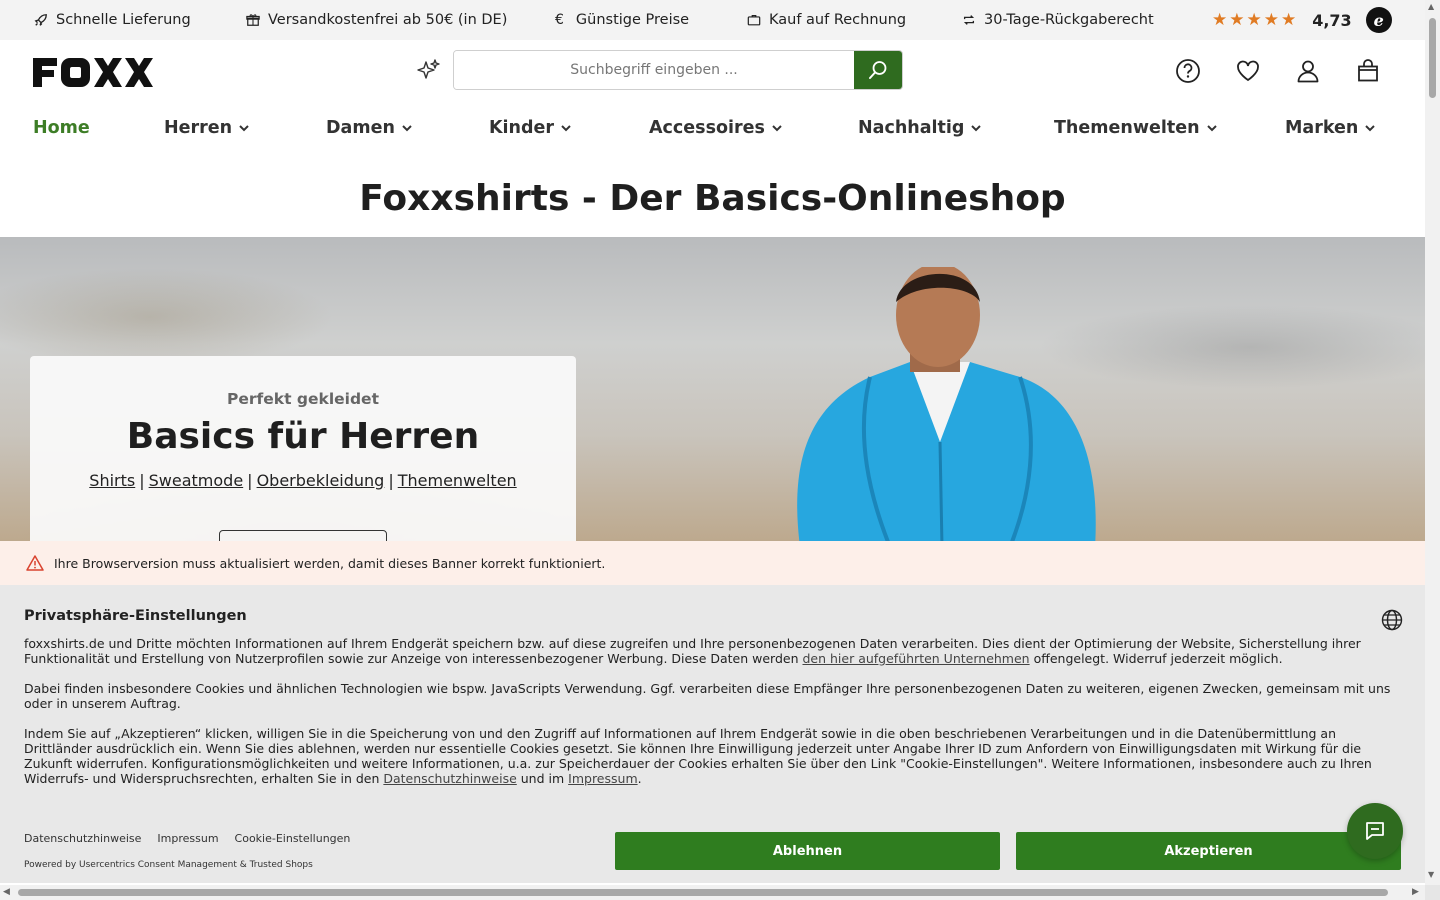 This screenshot has height=900, width=1440. I want to click on horizontal-scrollbar: ◀ ▶, so click(712, 892).